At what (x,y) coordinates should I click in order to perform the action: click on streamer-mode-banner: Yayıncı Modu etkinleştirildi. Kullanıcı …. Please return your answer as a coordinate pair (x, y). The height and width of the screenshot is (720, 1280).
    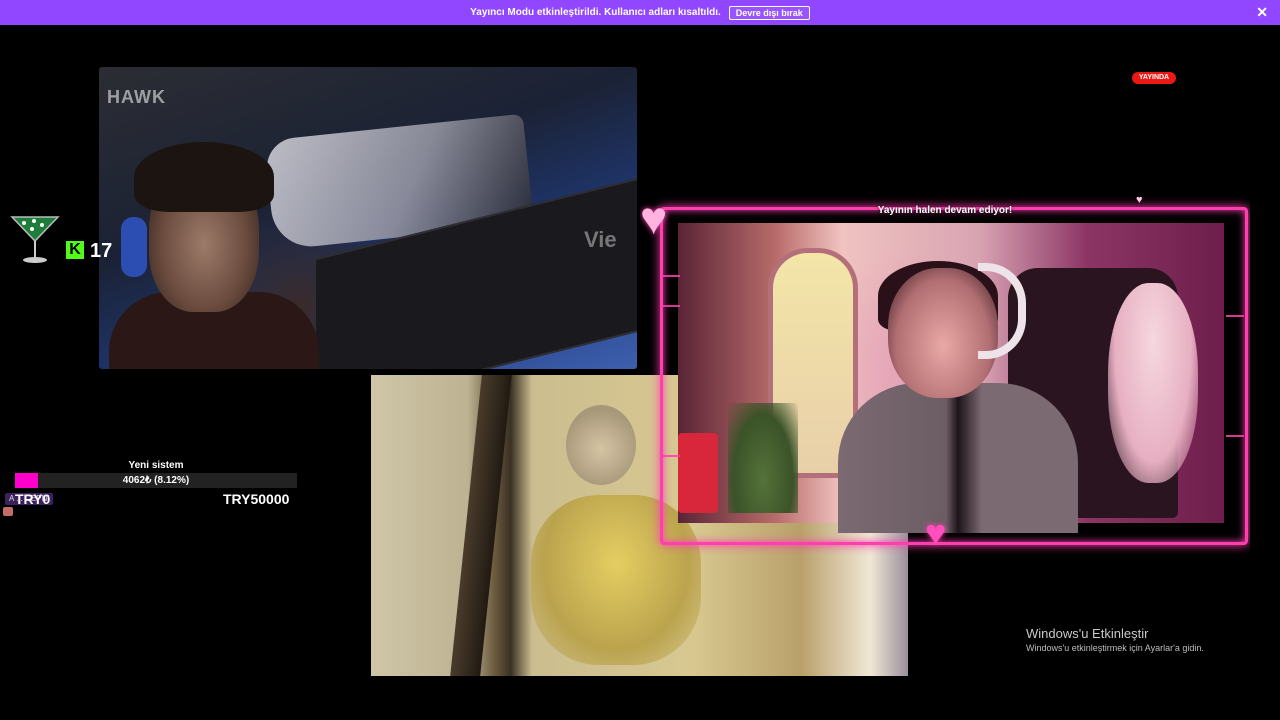
    Looking at the image, I should click on (640, 12).